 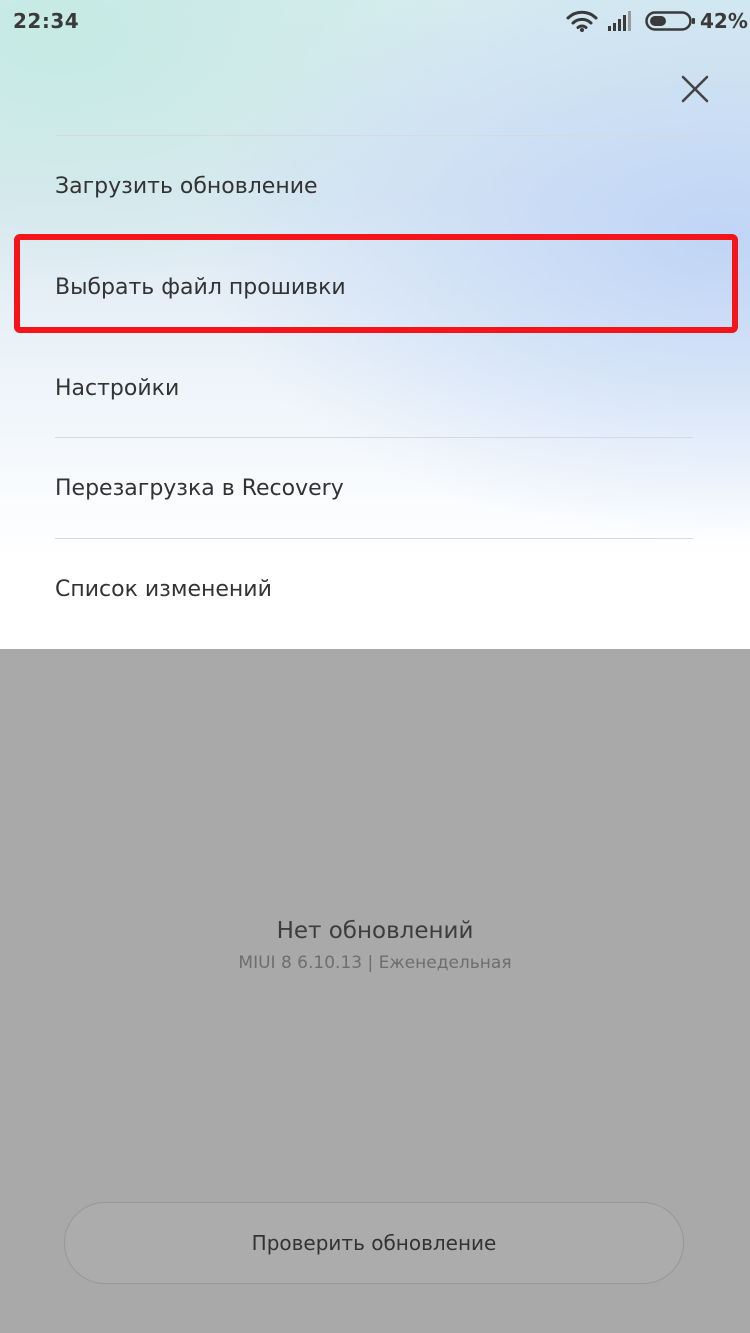 What do you see at coordinates (375, 22) in the screenshot?
I see `status-bar: 22:34 42%` at bounding box center [375, 22].